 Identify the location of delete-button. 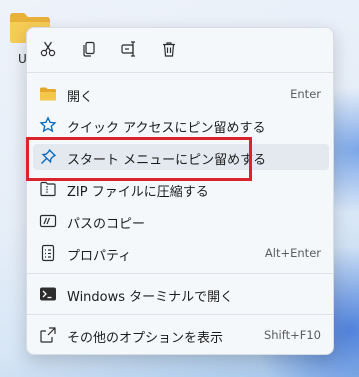
(169, 51).